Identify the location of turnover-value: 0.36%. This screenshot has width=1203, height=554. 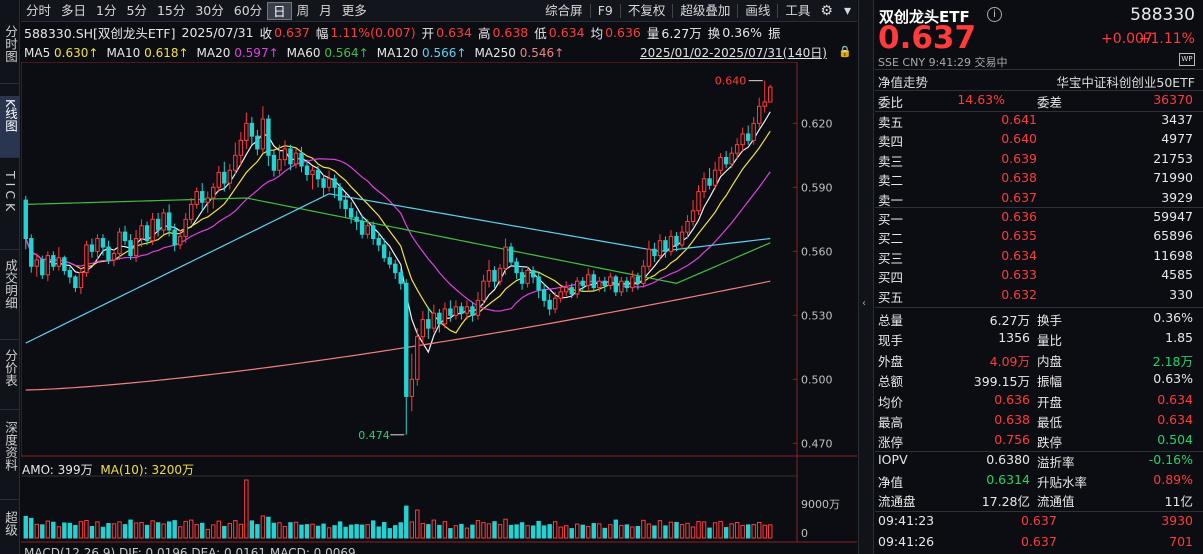
(742, 32).